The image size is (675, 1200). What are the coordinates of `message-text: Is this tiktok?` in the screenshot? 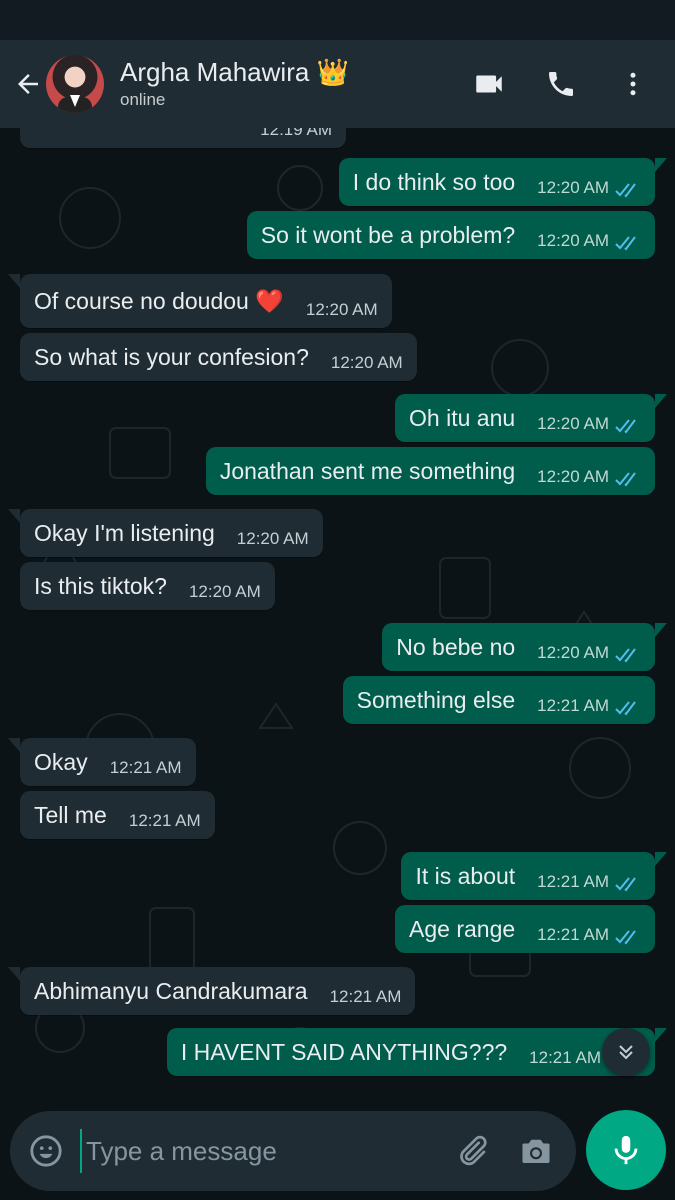 It's located at (100, 585).